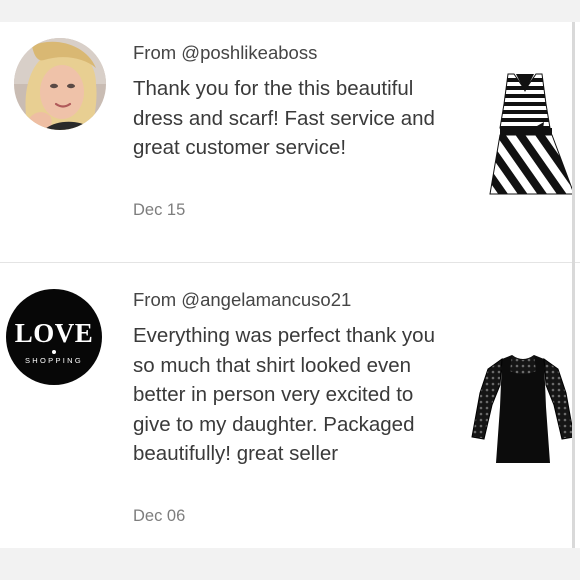 This screenshot has height=580, width=580. I want to click on reviewer-username: From @poshlikeaboss, so click(225, 53).